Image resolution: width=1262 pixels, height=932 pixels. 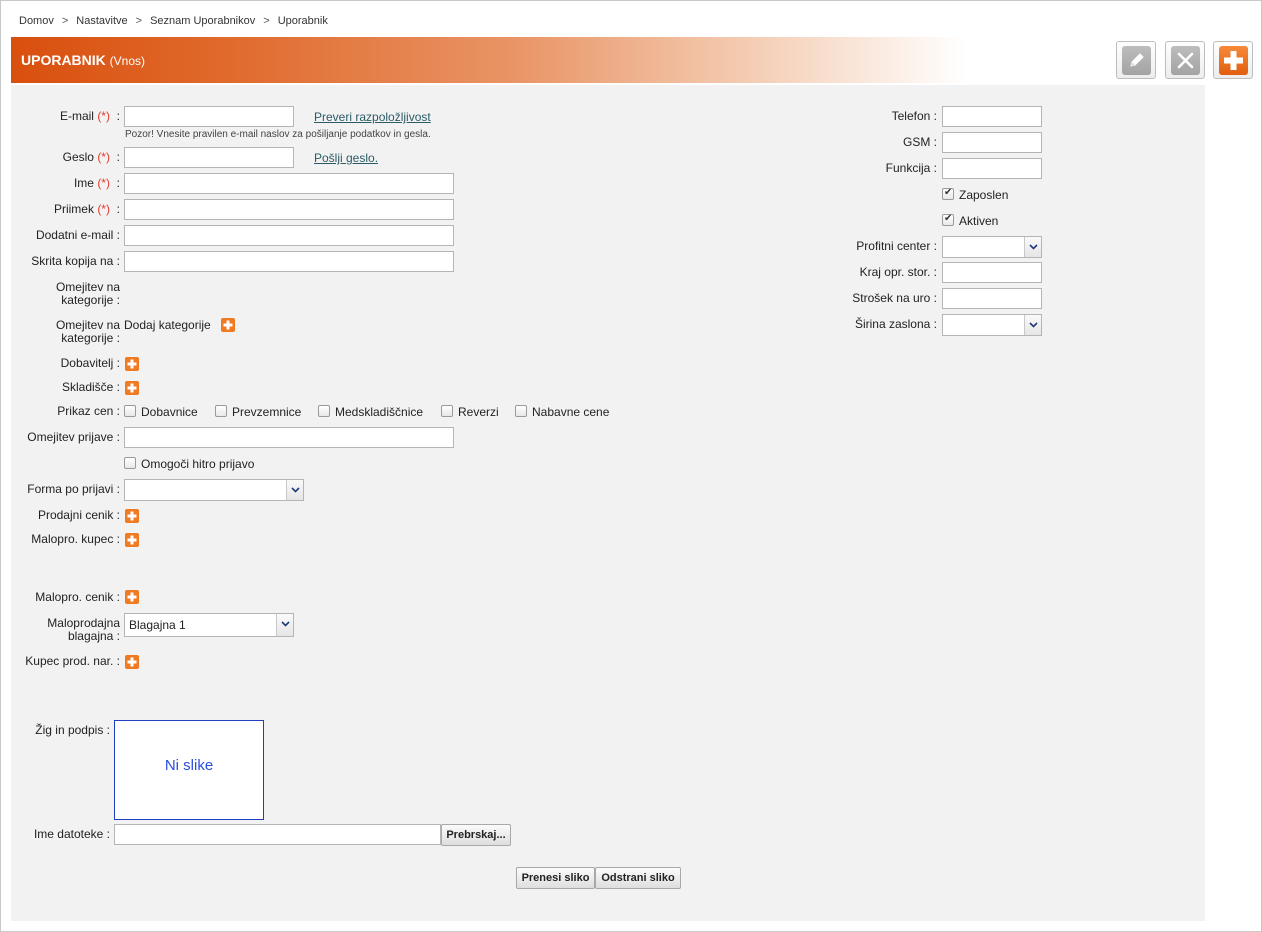 What do you see at coordinates (132, 364) in the screenshot?
I see `add-supplier-plus-icon` at bounding box center [132, 364].